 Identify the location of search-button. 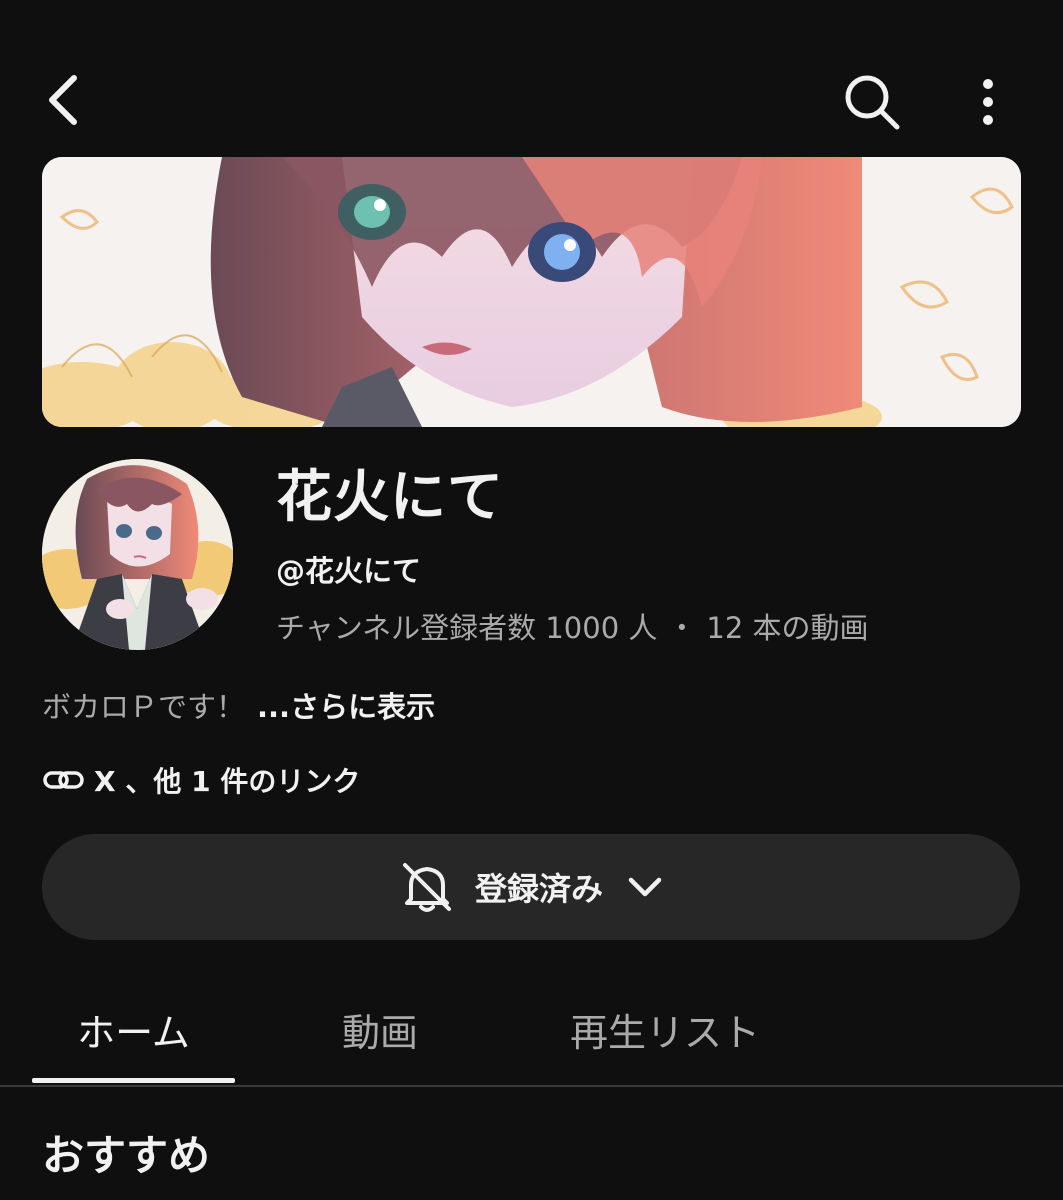
(872, 102).